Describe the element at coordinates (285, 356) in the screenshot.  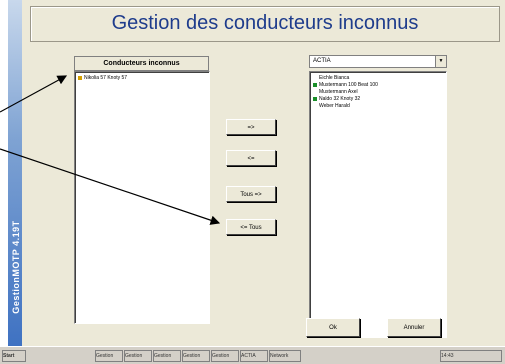
I see `taskbar-item: Network` at that location.